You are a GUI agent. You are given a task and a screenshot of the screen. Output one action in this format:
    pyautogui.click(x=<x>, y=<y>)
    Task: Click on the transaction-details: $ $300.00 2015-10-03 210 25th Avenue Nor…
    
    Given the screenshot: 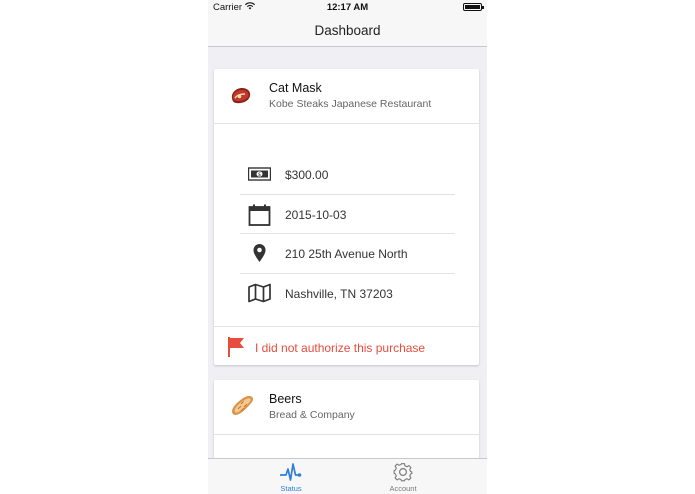 What is the action you would take?
    pyautogui.click(x=347, y=234)
    